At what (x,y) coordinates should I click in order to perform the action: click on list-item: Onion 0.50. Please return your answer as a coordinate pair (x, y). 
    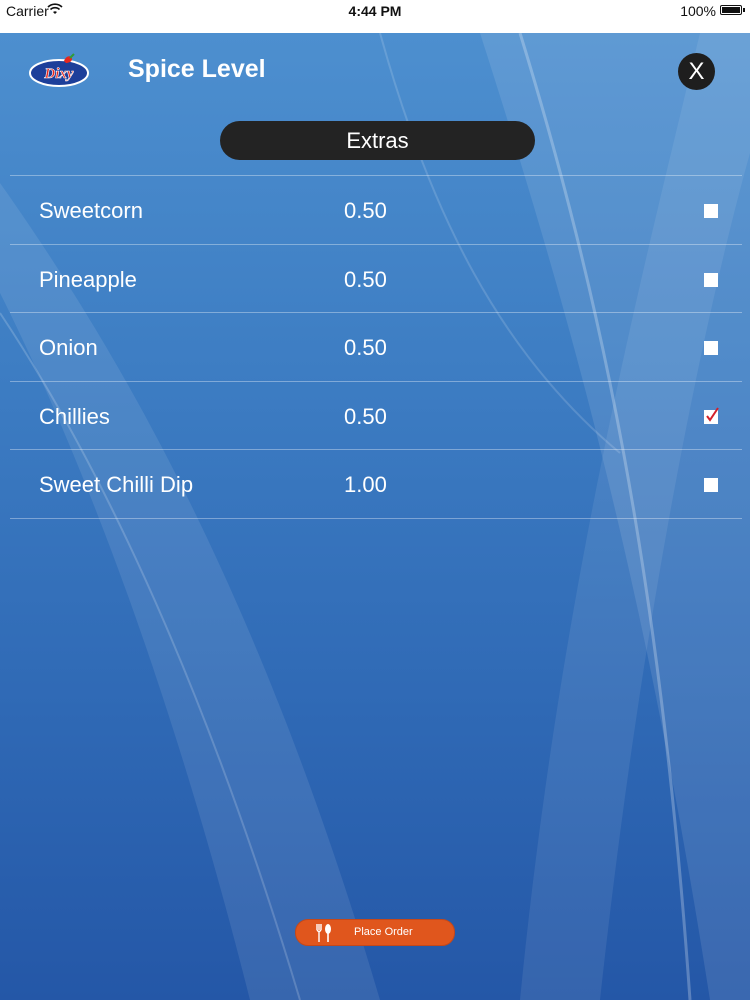
    Looking at the image, I should click on (376, 347).